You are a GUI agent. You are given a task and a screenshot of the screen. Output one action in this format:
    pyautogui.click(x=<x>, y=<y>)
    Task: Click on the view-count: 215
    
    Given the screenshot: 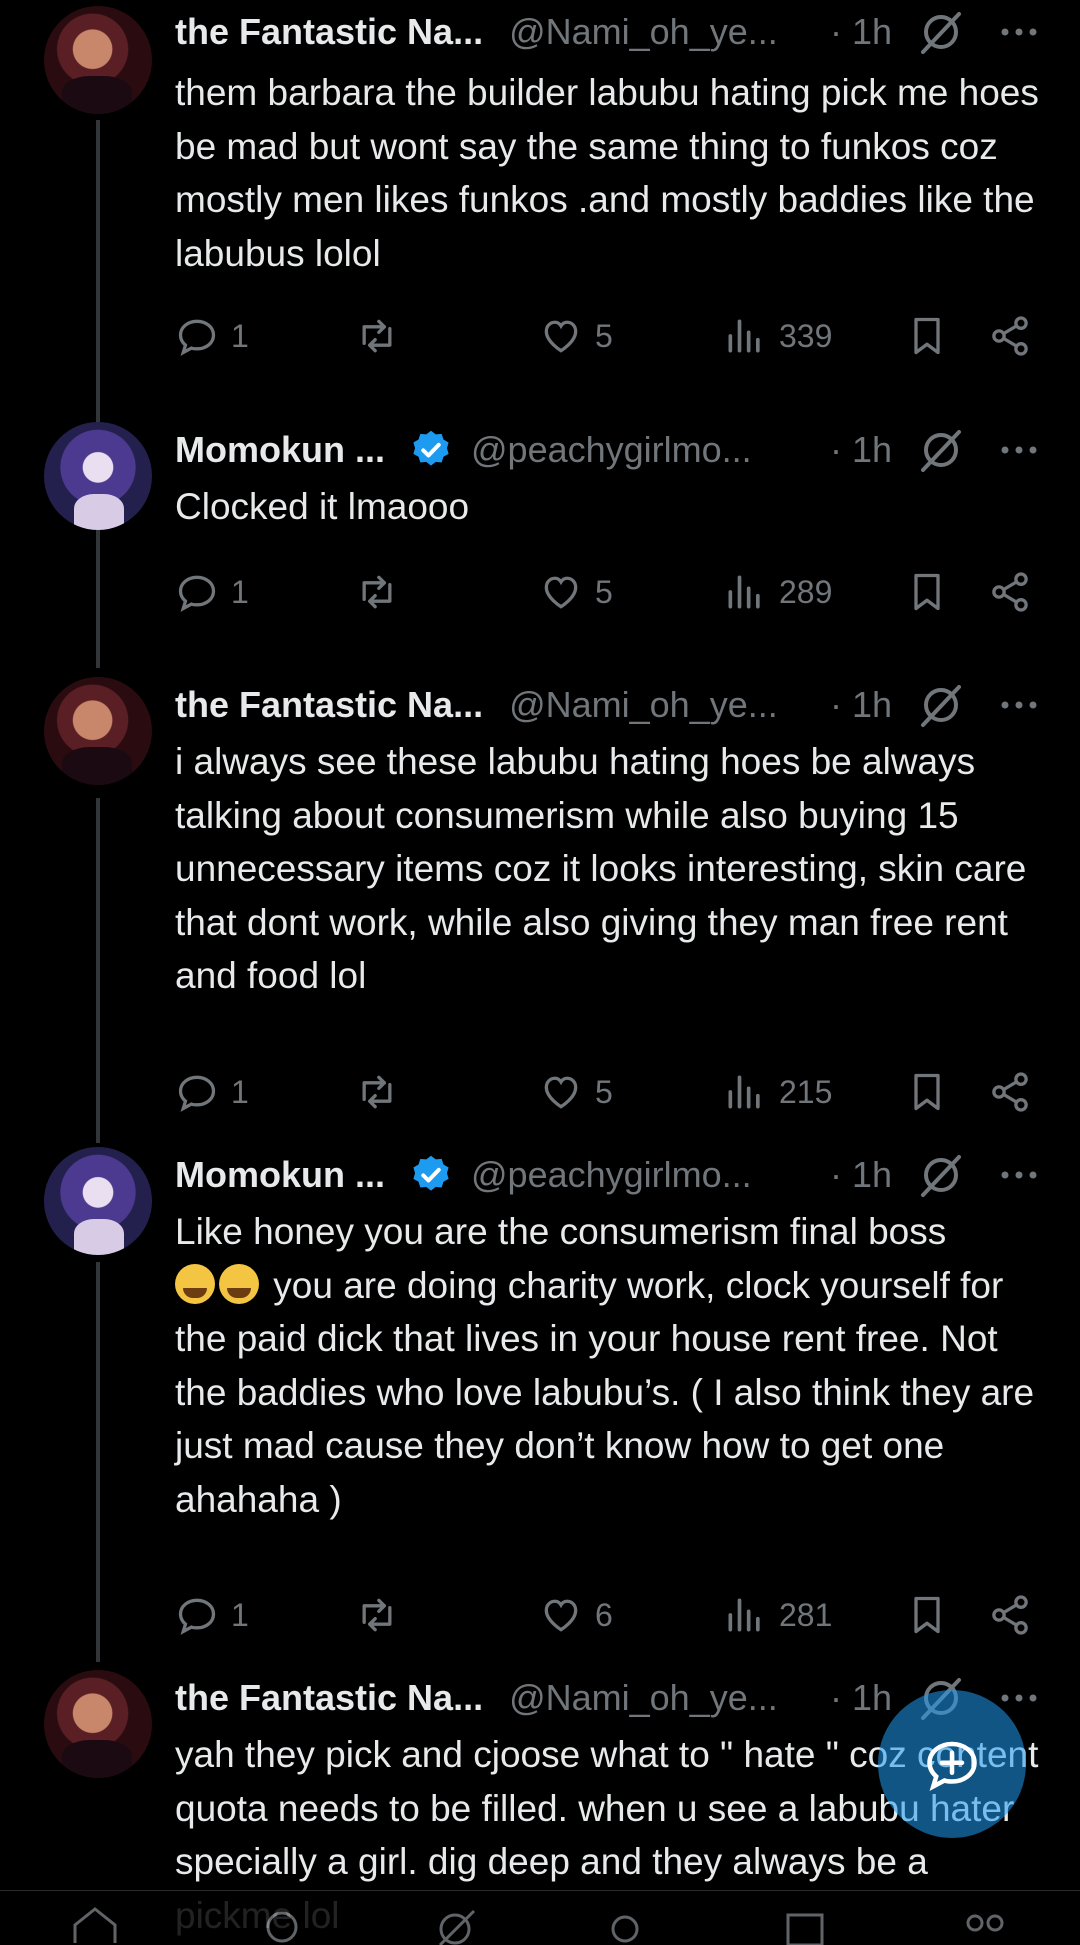 What is the action you would take?
    pyautogui.click(x=806, y=1091)
    